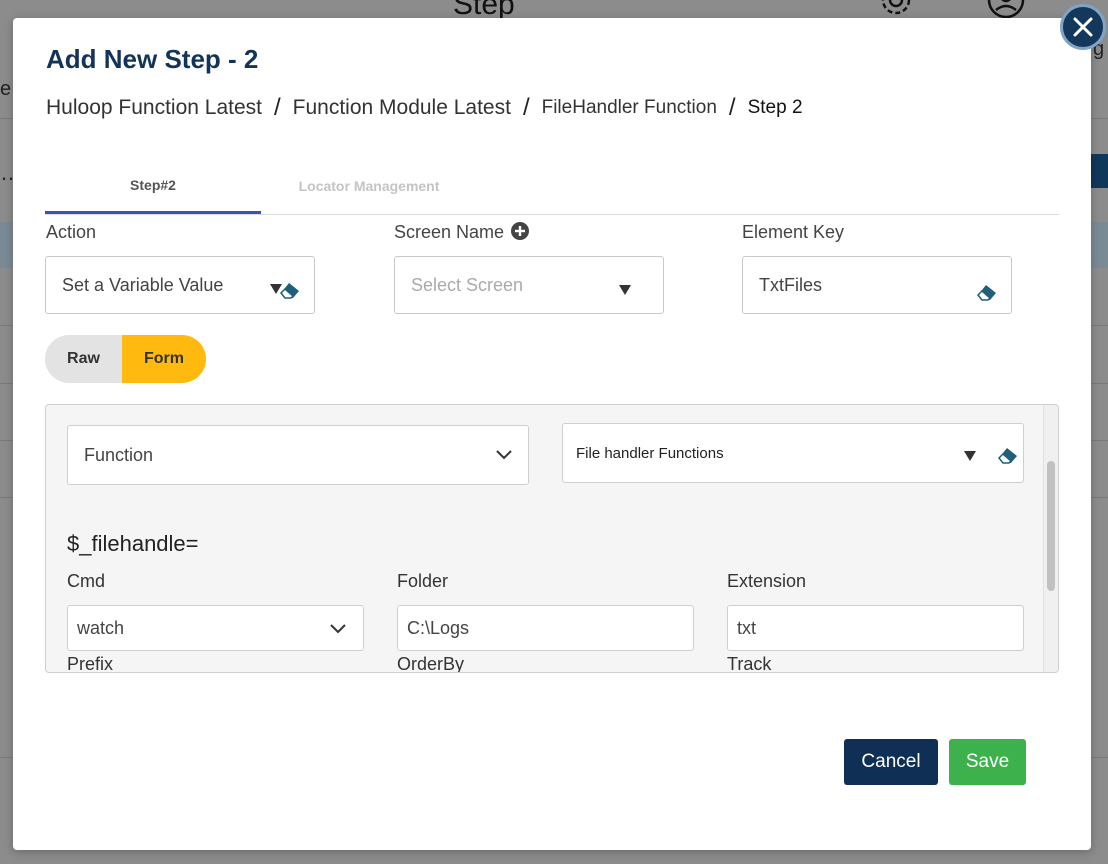 The image size is (1108, 864). What do you see at coordinates (449, 232) in the screenshot?
I see `screen-name-label-text: Screen Name` at bounding box center [449, 232].